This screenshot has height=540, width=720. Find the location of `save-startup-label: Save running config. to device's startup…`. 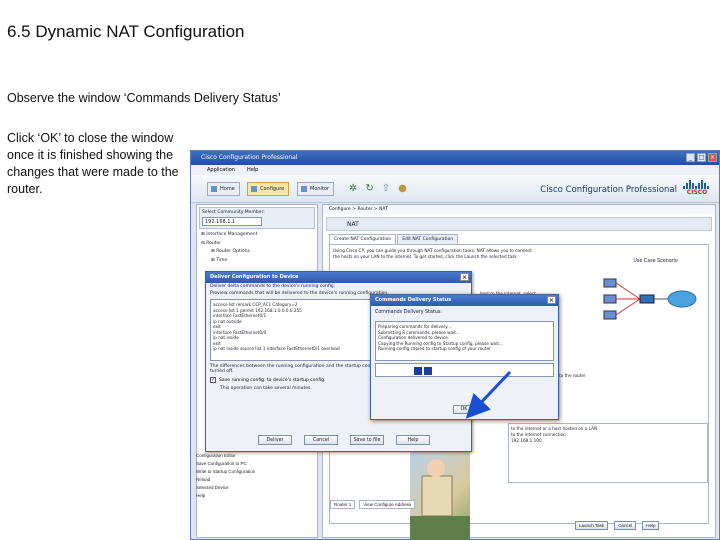

save-startup-label: Save running config. to device's startup… is located at coordinates (272, 380).